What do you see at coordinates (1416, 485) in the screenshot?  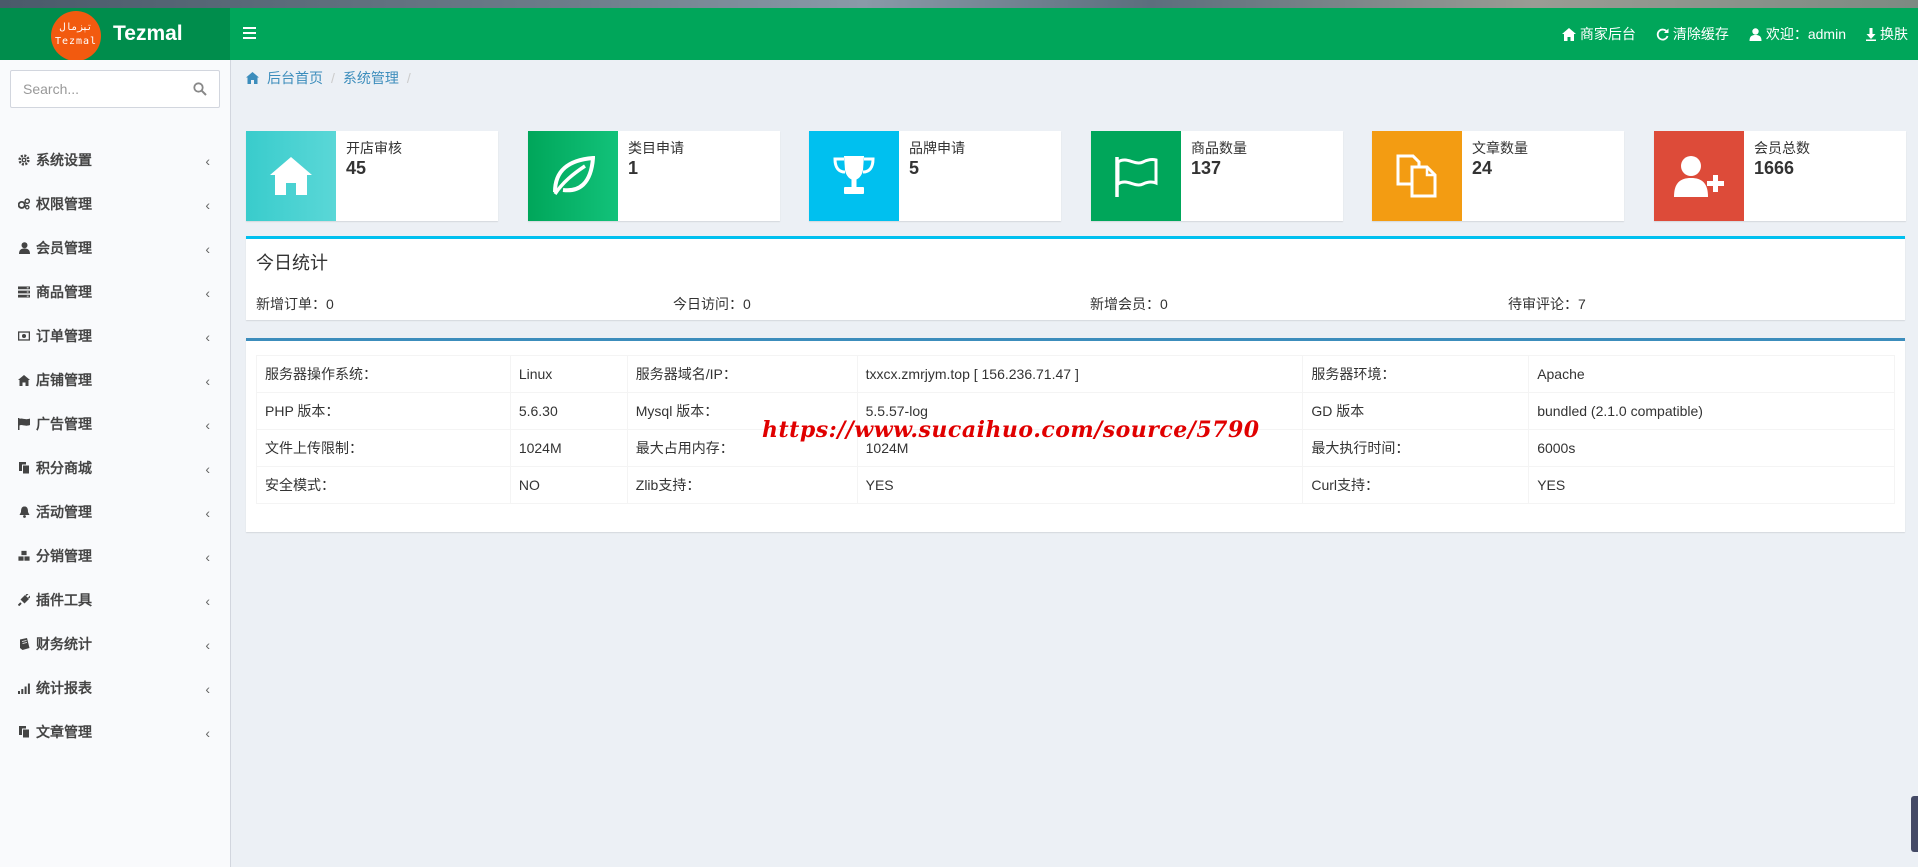 I see `table-cell-label: Curl支持：` at bounding box center [1416, 485].